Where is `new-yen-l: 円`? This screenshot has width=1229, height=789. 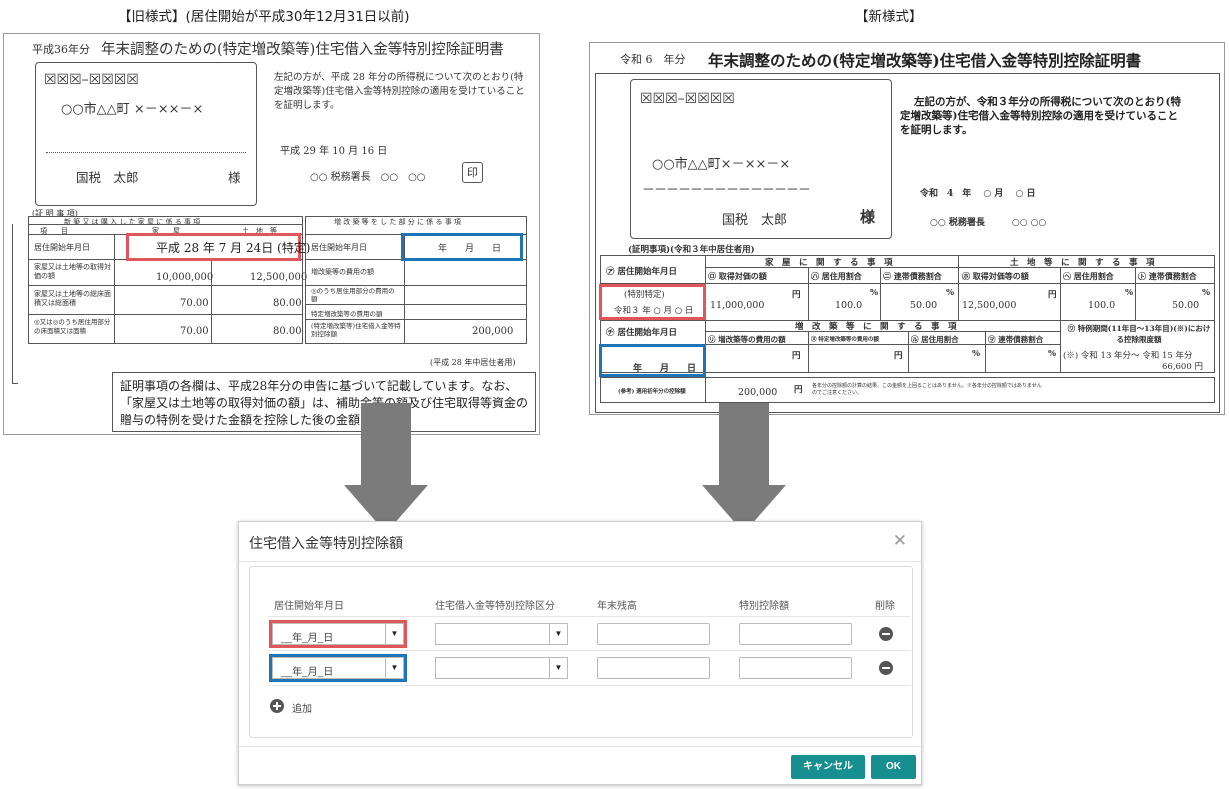
new-yen-l: 円 is located at coordinates (1052, 295).